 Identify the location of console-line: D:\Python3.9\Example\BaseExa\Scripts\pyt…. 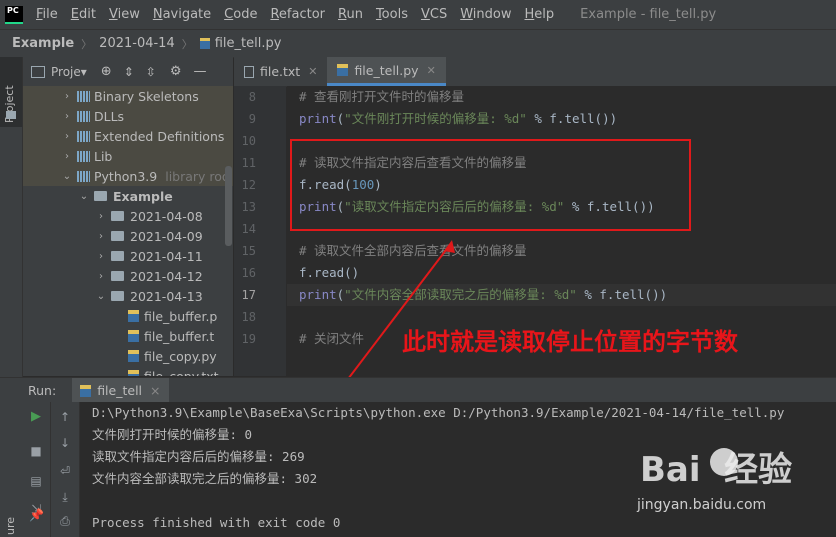
(438, 412).